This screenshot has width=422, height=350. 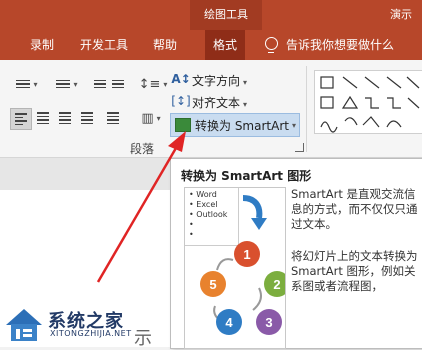 I want to click on justify-icon, so click(x=87, y=118).